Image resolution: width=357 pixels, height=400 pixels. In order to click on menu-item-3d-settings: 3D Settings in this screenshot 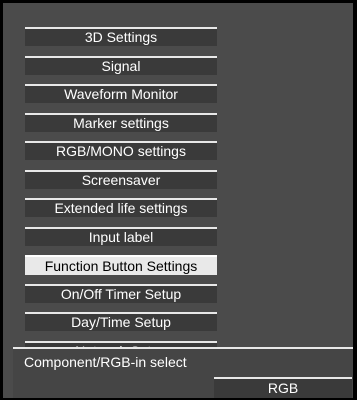, I will do `click(121, 36)`.